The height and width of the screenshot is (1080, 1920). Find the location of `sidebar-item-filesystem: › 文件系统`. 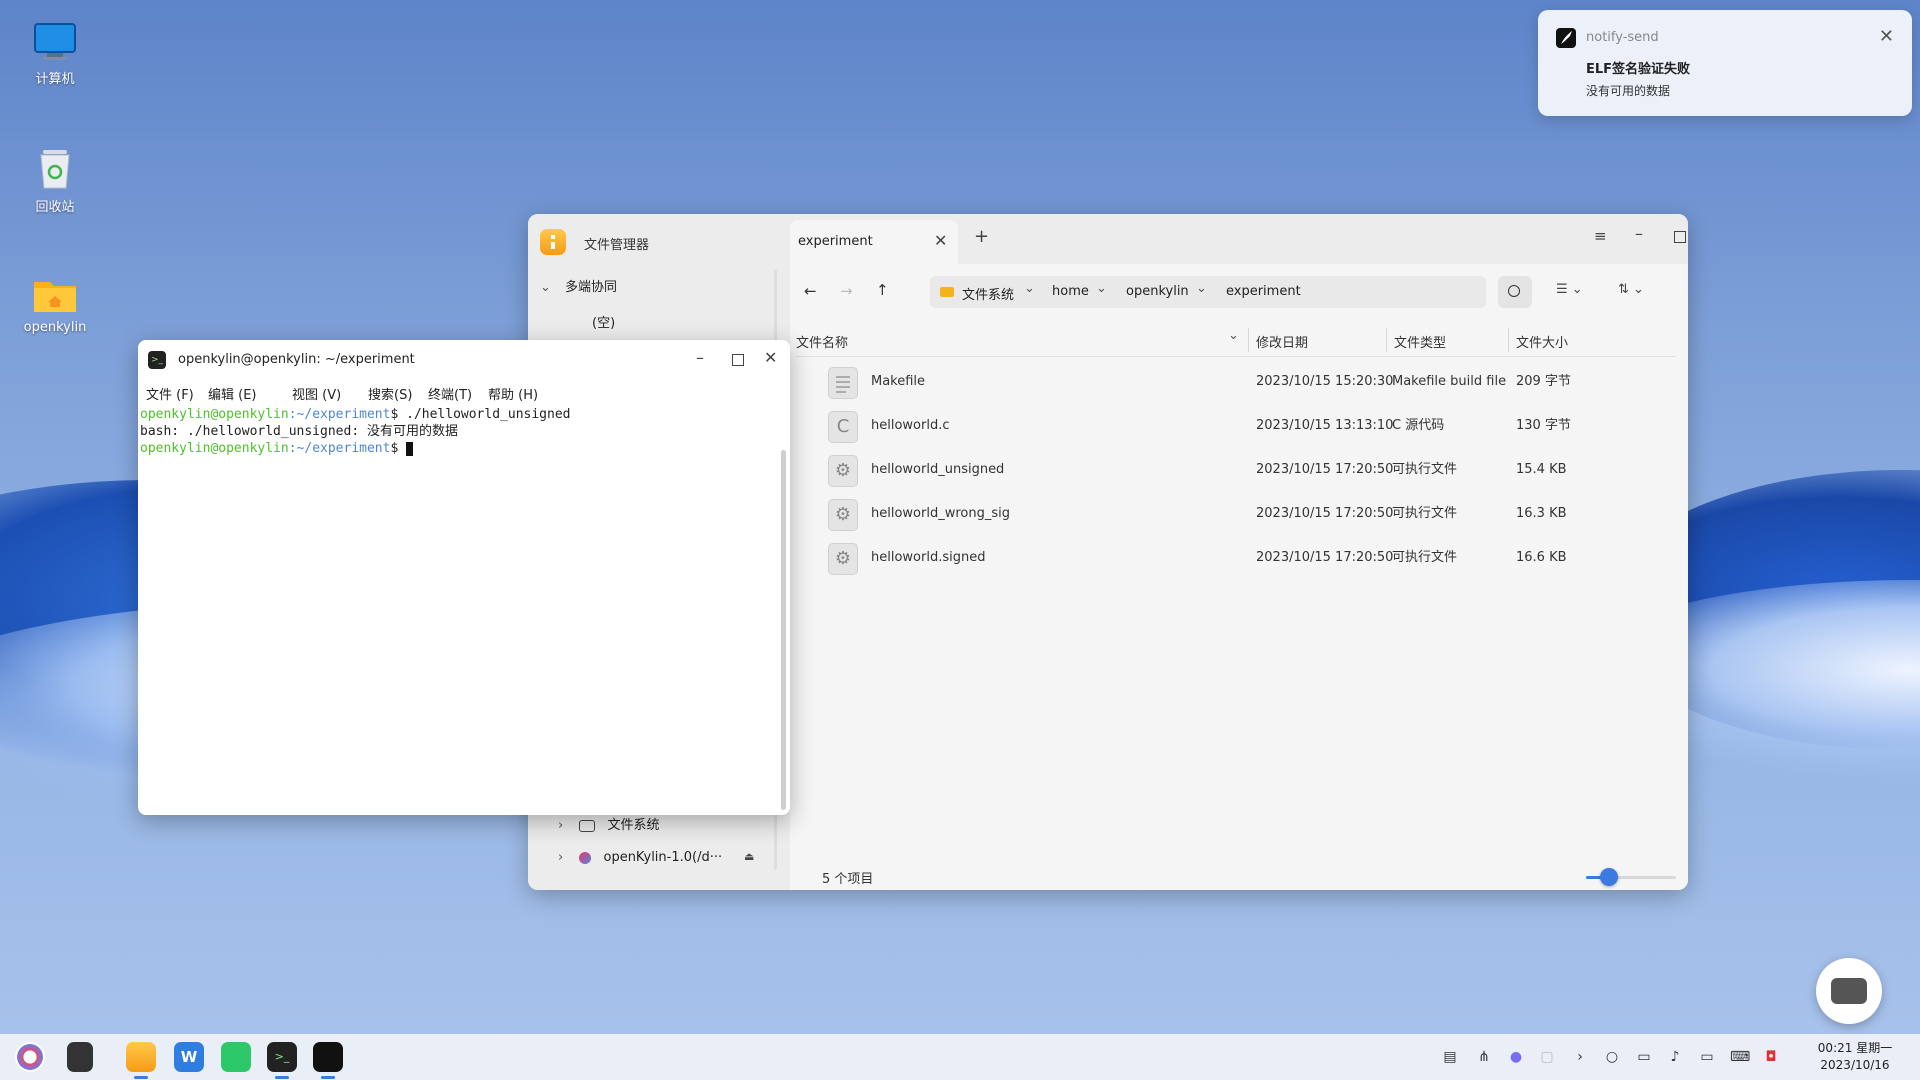

sidebar-item-filesystem: › 文件系统 is located at coordinates (663, 827).